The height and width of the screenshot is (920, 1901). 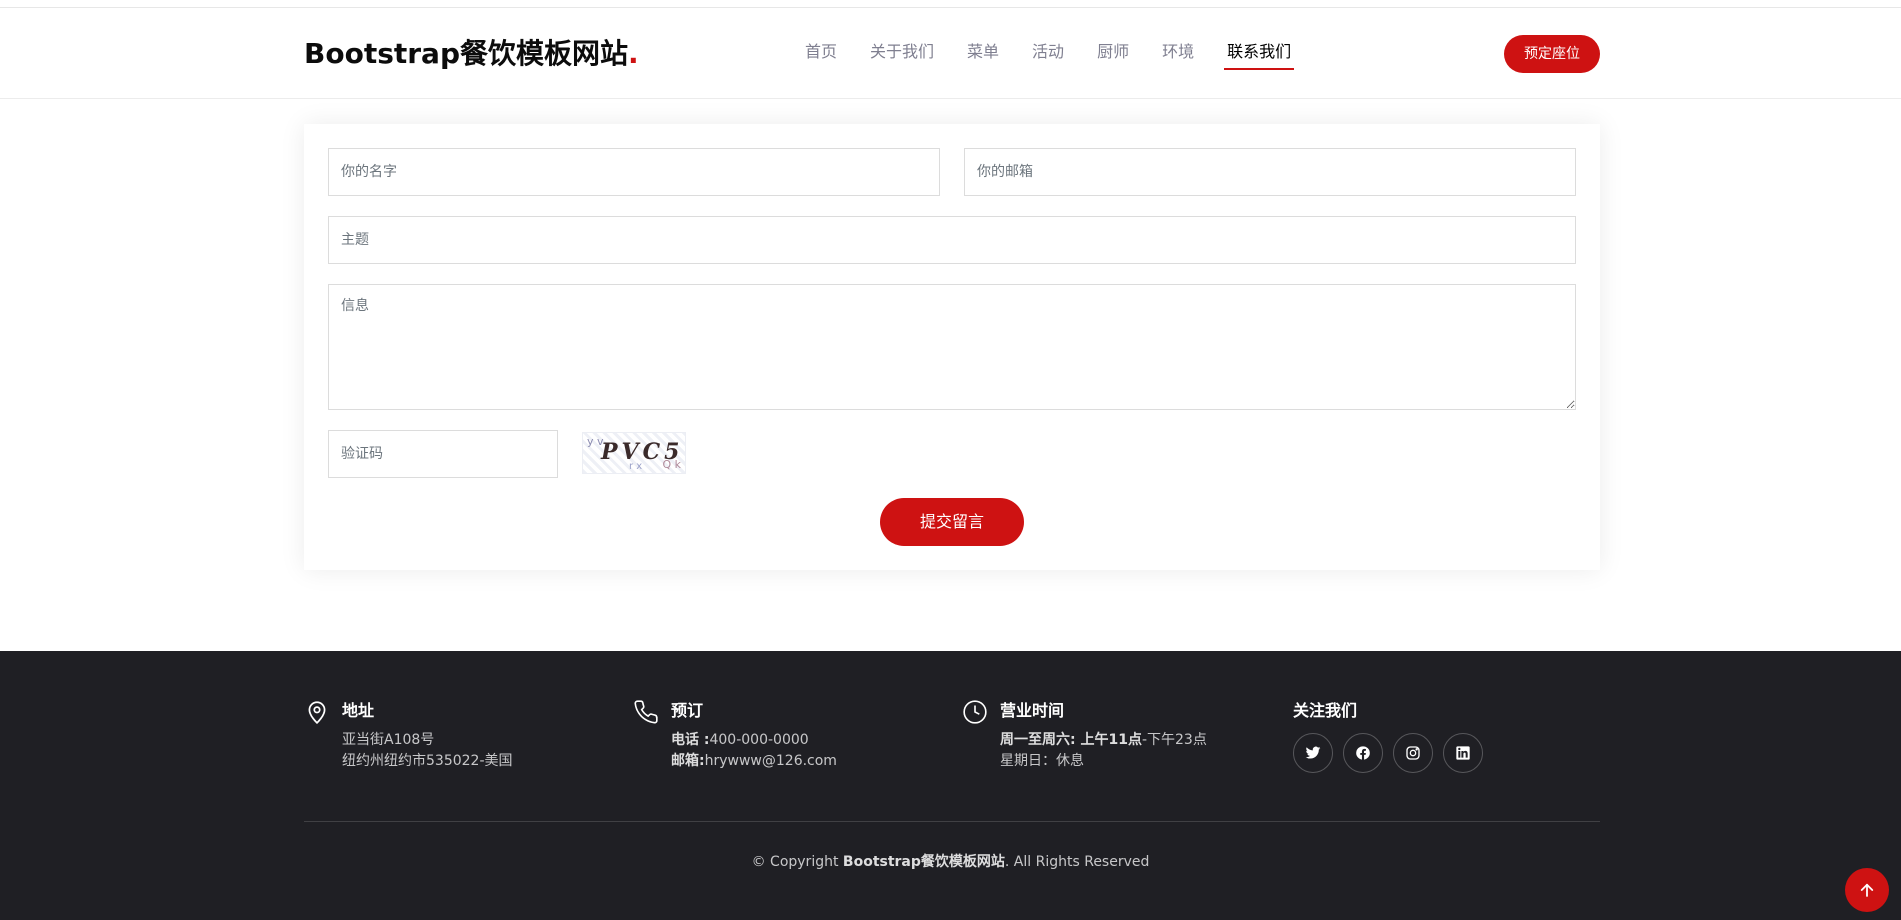 What do you see at coordinates (1552, 54) in the screenshot?
I see `book-table-button: 预定座位` at bounding box center [1552, 54].